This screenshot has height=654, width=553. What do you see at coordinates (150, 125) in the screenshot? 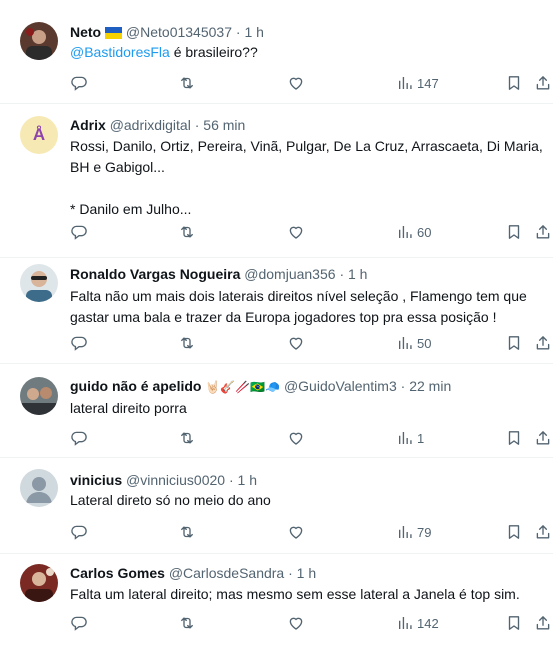
I see `author-handle: @adrixdigital` at bounding box center [150, 125].